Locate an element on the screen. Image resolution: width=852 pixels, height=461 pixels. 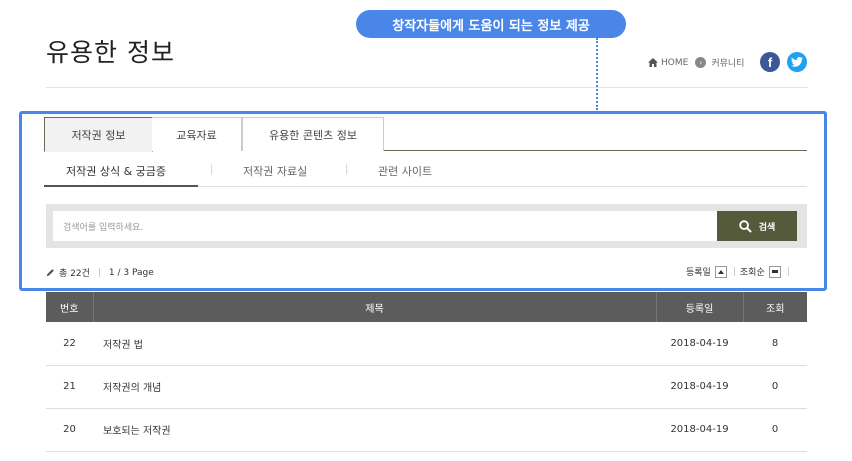
sort-up-icon is located at coordinates (720, 271).